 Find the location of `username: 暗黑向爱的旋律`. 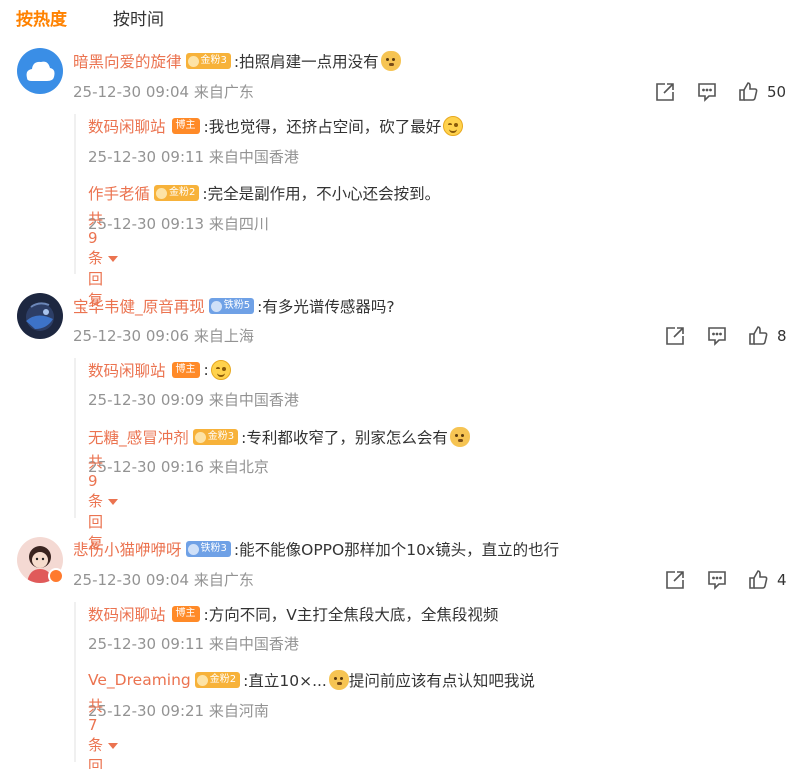

username: 暗黑向爱的旋律 is located at coordinates (127, 61).